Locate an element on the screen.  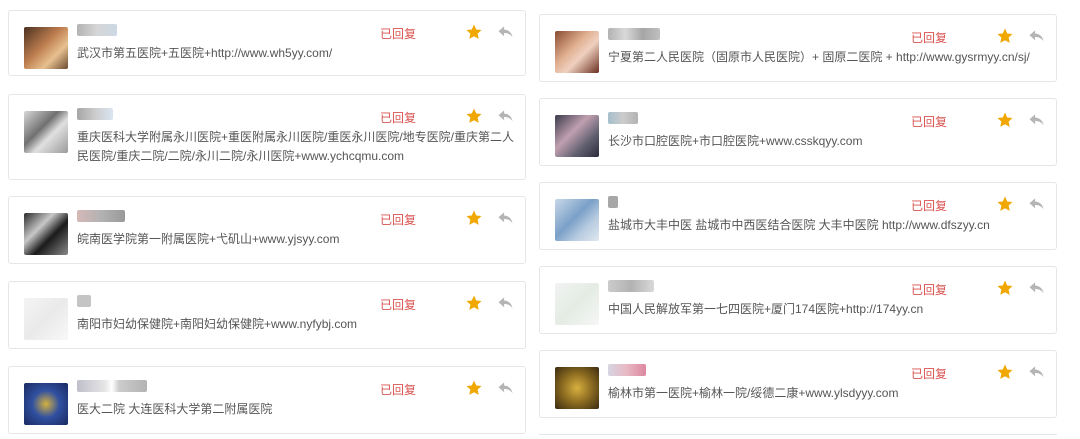
message-card: 已回复 医大二院 大连医科大学第二附属医院 is located at coordinates (267, 400).